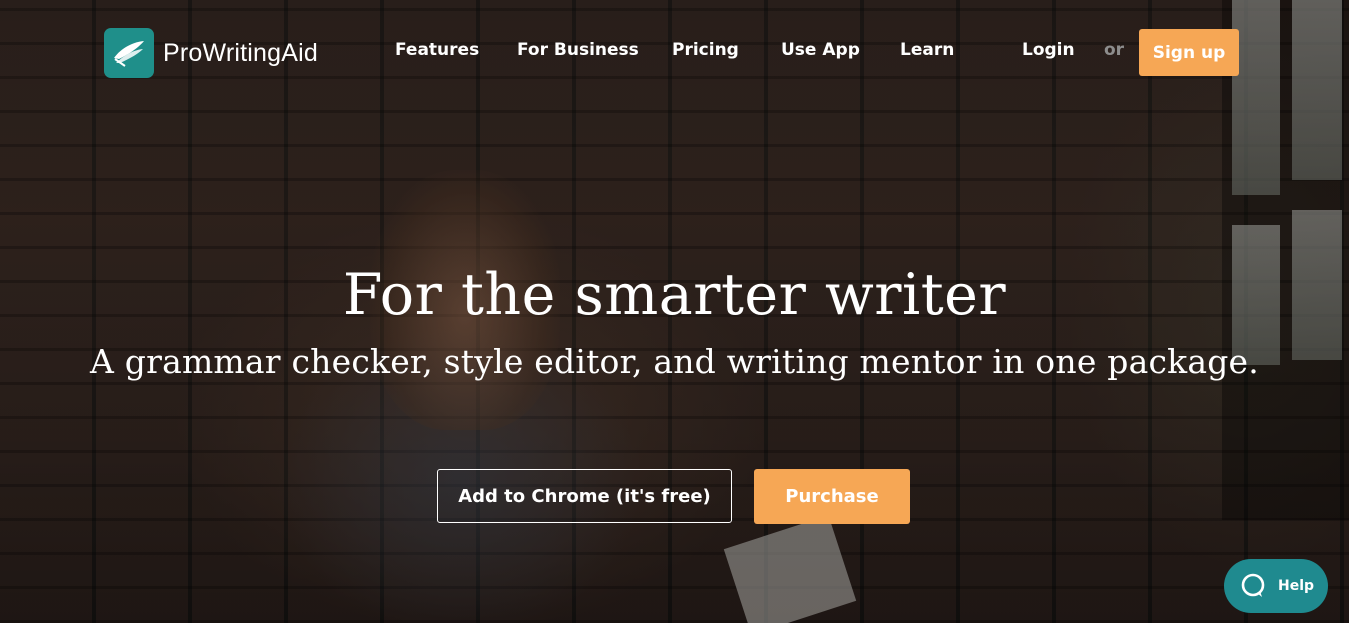 The width and height of the screenshot is (1349, 623). I want to click on purchase-button: Purchase, so click(832, 496).